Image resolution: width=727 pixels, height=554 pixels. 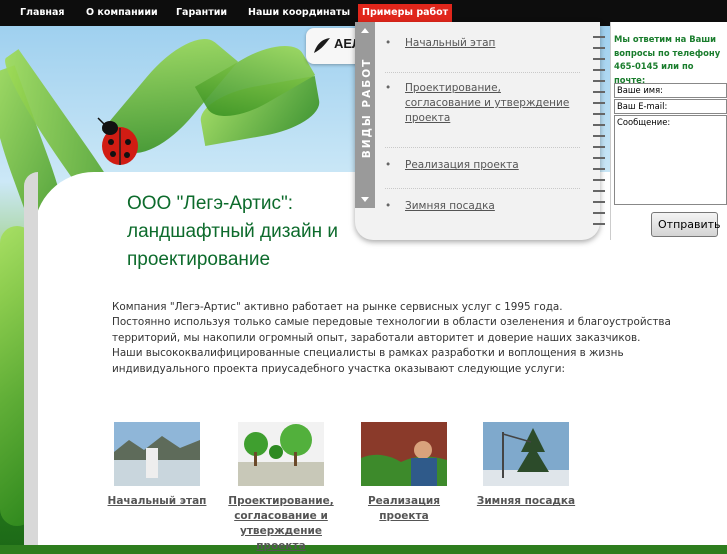 I want to click on notebook-spiral, so click(x=599, y=130).